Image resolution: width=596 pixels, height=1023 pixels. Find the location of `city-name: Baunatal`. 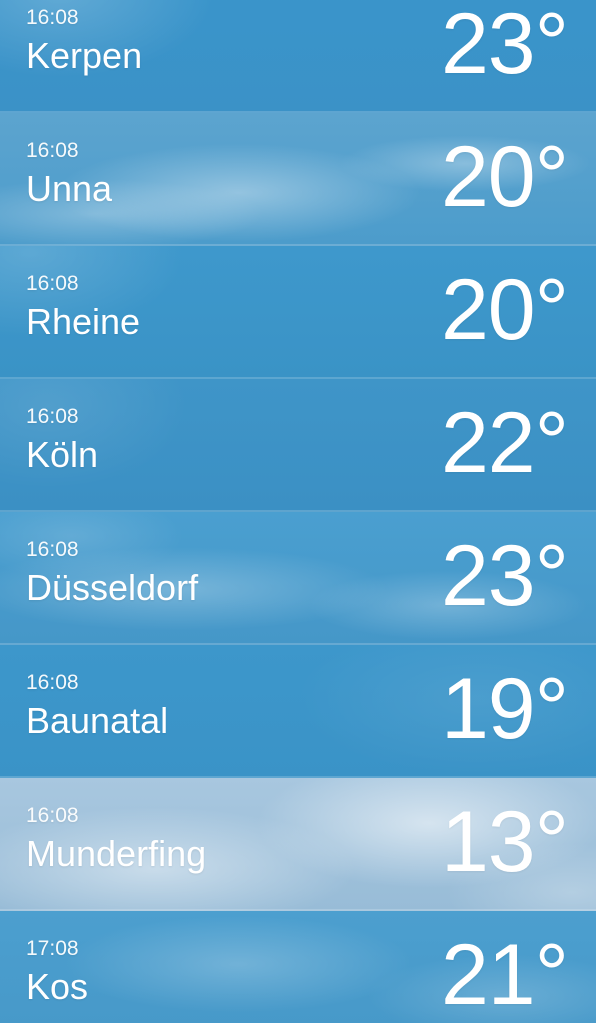

city-name: Baunatal is located at coordinates (97, 720).